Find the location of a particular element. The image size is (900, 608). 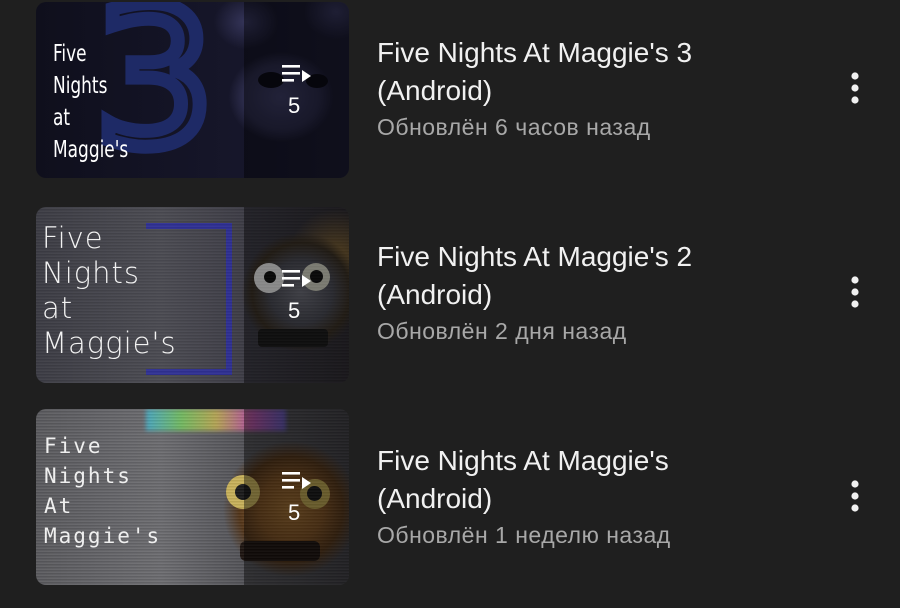

playlist-updated: Обновлён 2 дня назад is located at coordinates (502, 331).